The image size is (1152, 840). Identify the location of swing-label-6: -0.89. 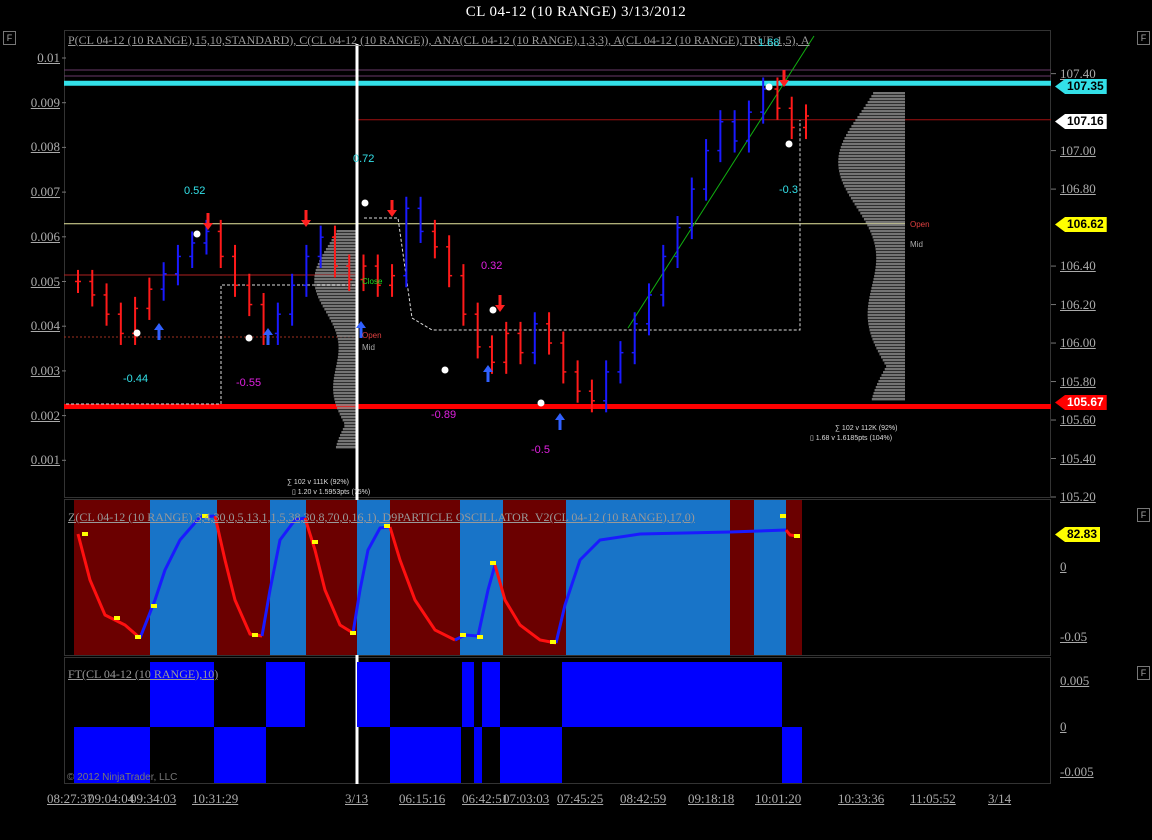
(444, 415).